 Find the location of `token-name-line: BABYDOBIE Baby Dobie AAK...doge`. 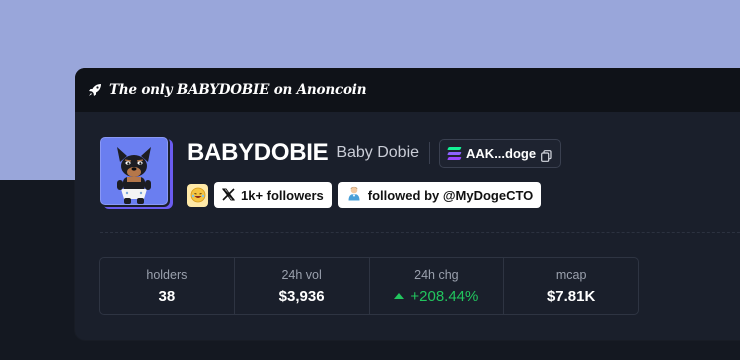

token-name-line: BABYDOBIE Baby Dobie AAK...doge is located at coordinates (374, 153).